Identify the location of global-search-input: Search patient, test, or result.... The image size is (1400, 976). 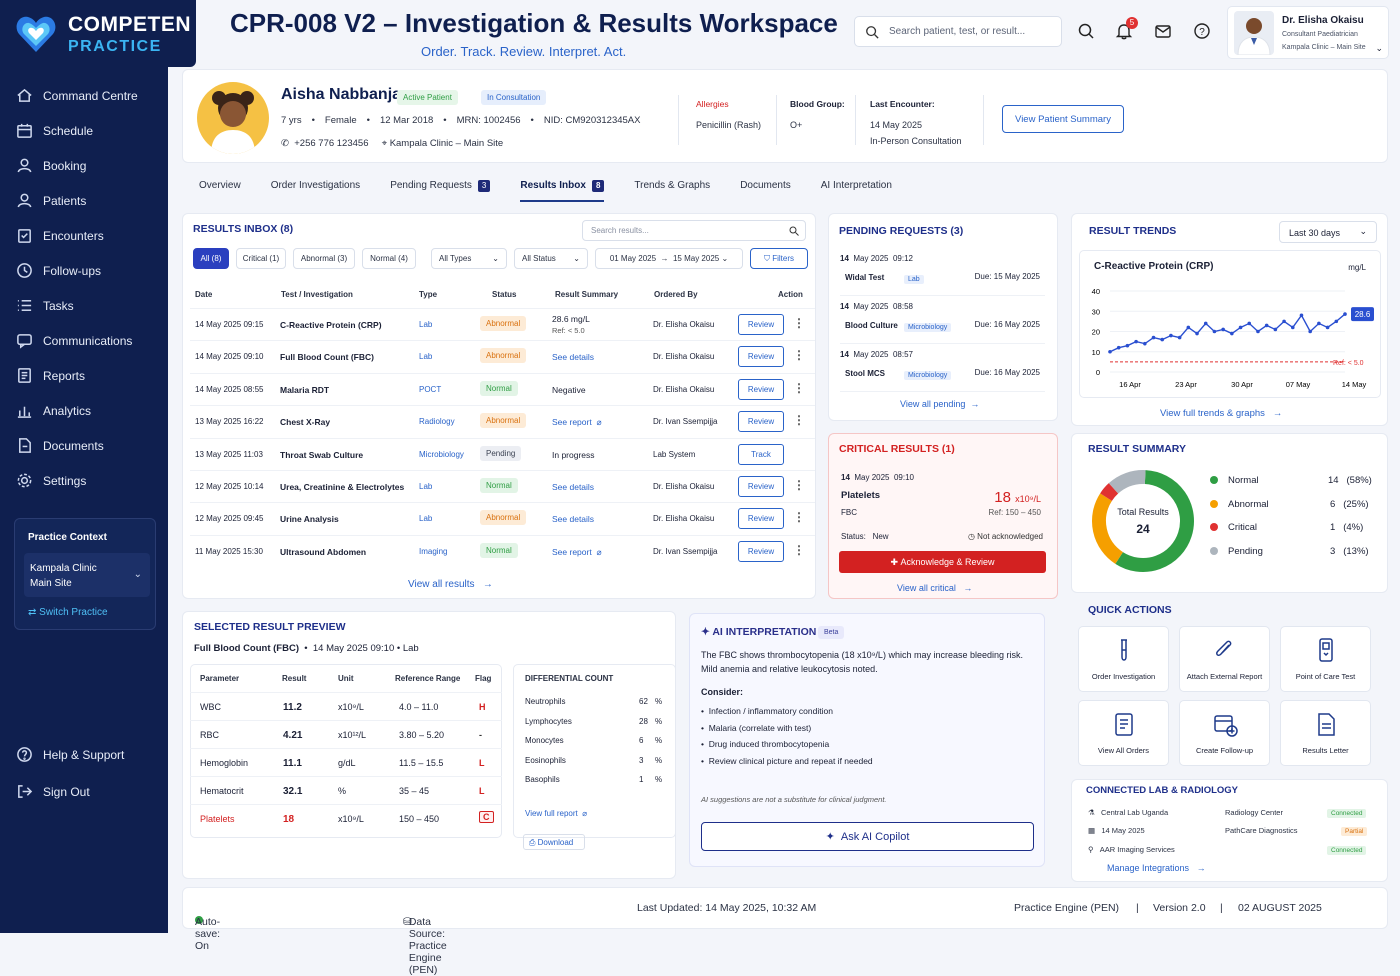
(958, 31).